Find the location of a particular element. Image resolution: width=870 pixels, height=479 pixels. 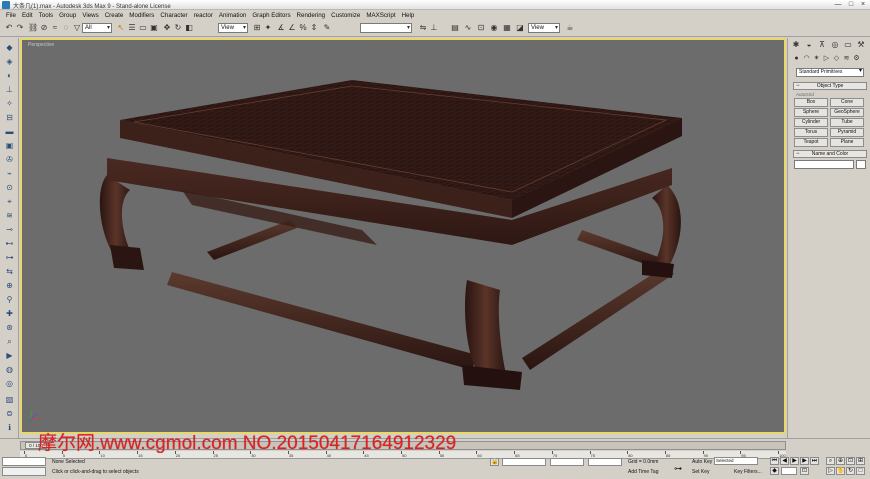

reactor-preview-icon: ▶ is located at coordinates (9, 355).